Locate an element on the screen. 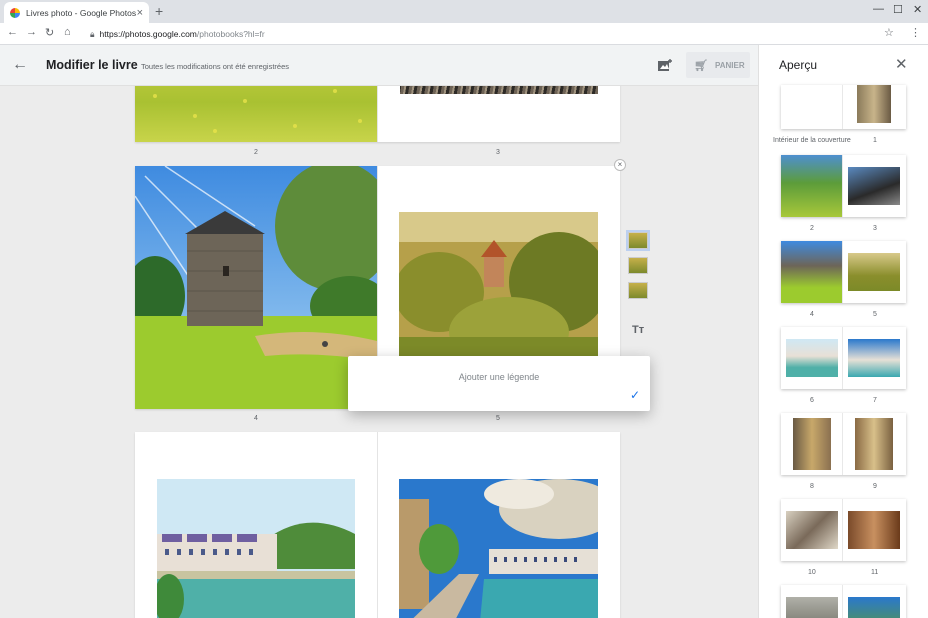  preview-page-number: 4 is located at coordinates (812, 314).